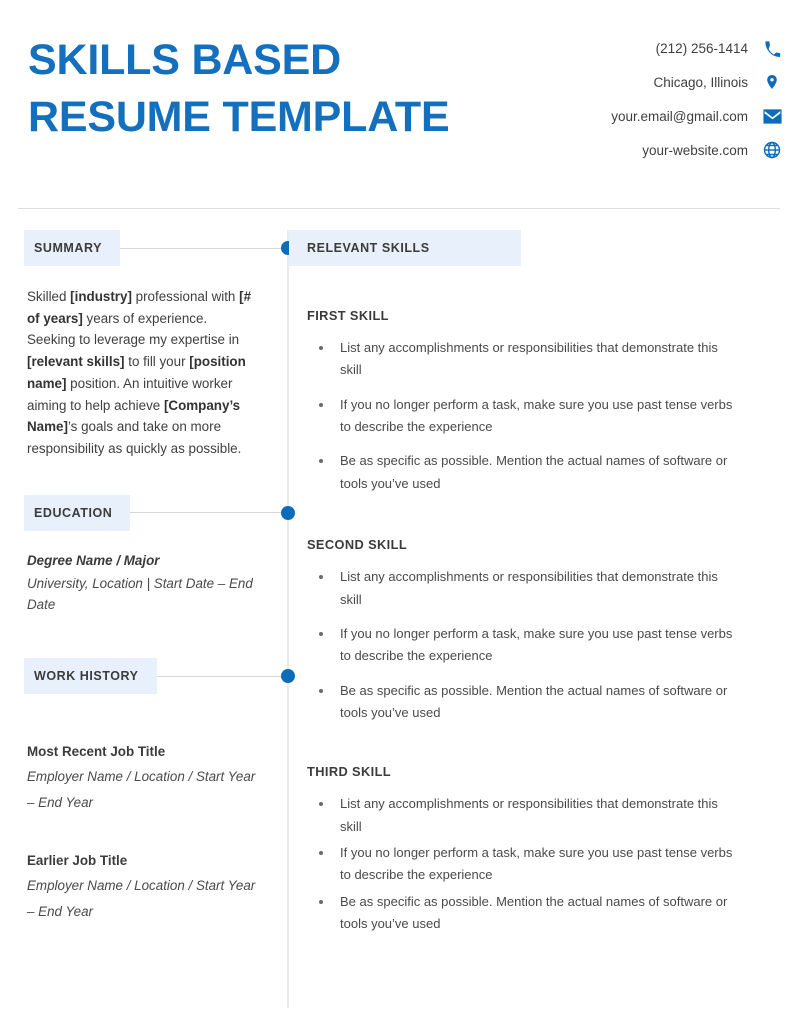 This screenshot has height=1035, width=800. Describe the element at coordinates (221, 676) in the screenshot. I see `work-history-connector-line` at that location.